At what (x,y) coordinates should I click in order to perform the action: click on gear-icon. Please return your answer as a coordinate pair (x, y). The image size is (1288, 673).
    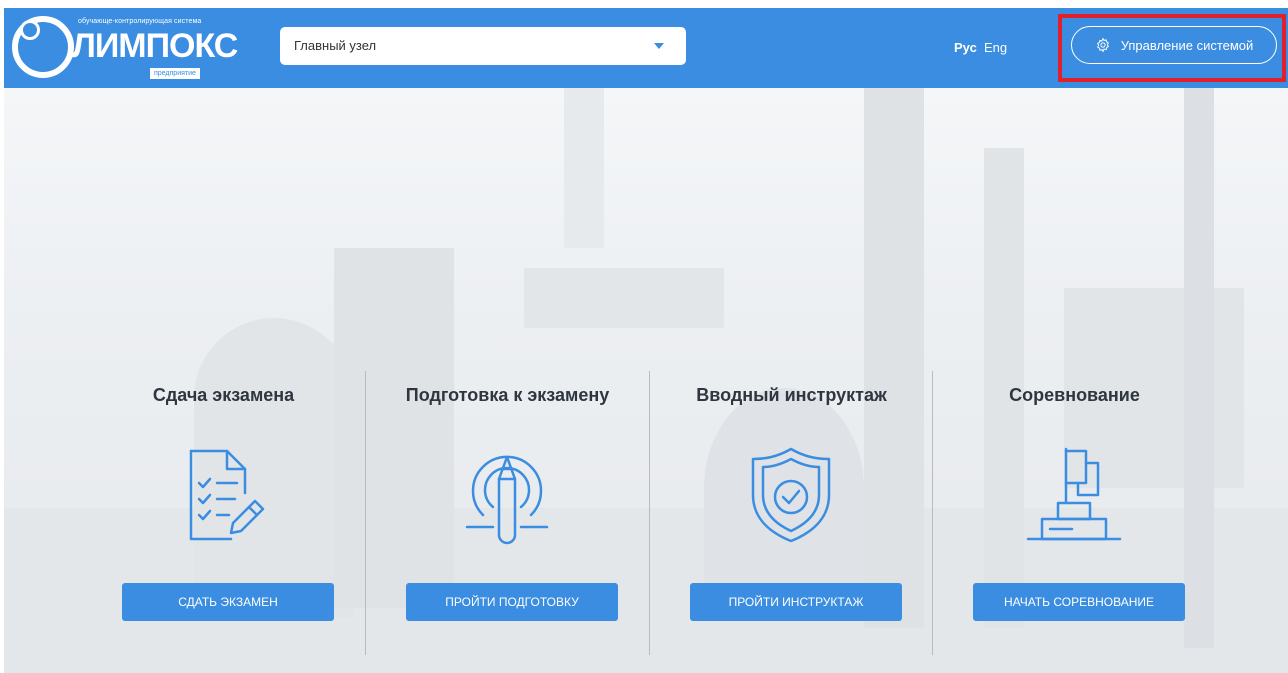
    Looking at the image, I should click on (1102, 45).